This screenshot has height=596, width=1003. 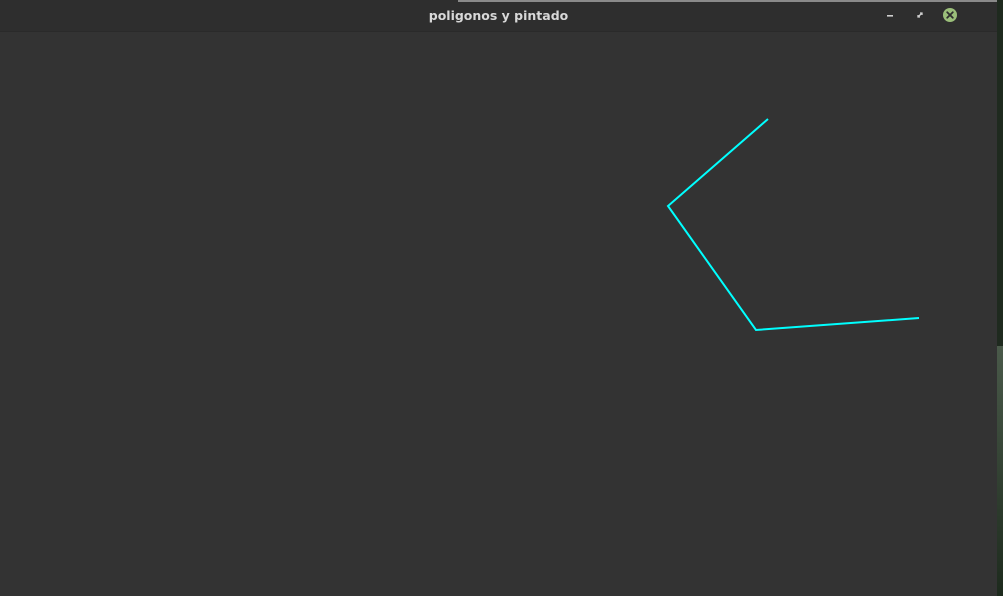 I want to click on maximize-button, so click(x=920, y=15).